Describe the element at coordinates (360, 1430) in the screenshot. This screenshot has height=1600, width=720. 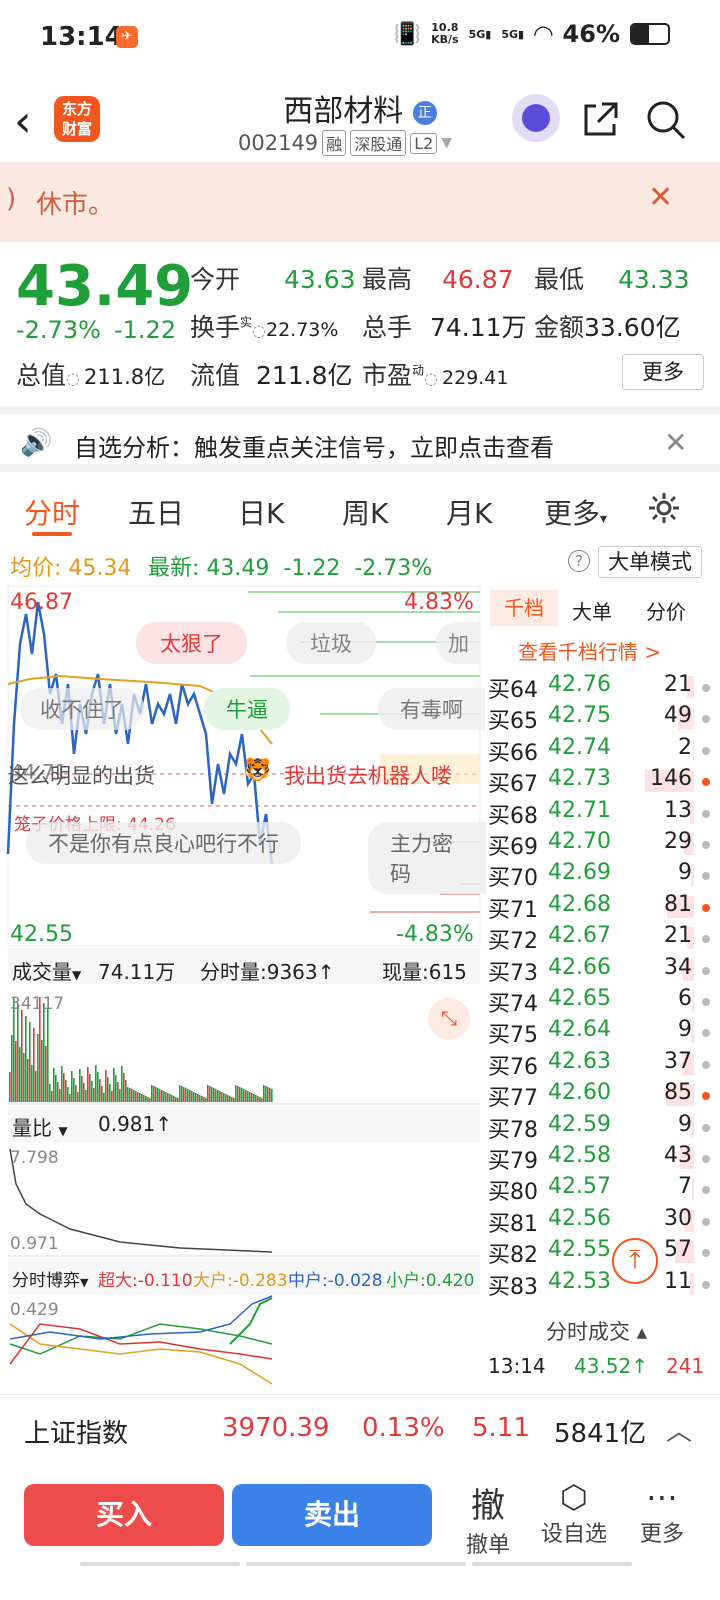
I see `index-bar: 上证指数 3970.39 0.13% 5.11 5841亿 ︿` at that location.